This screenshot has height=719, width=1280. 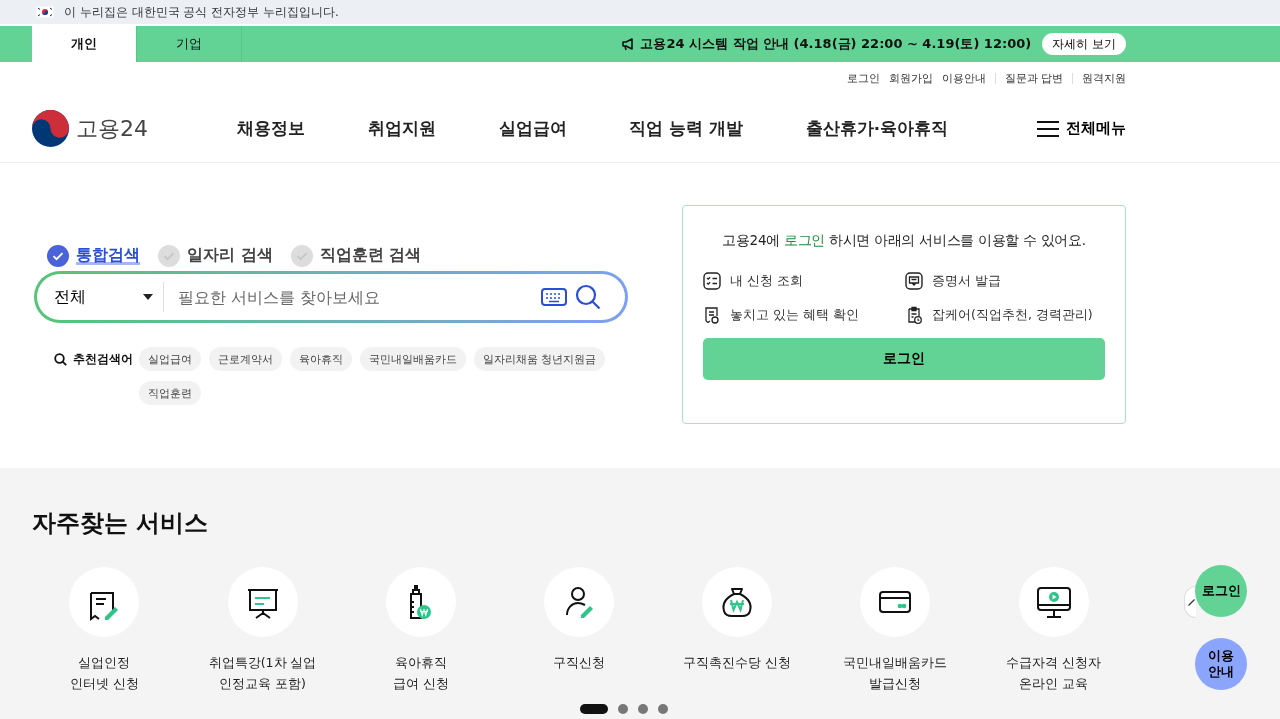 I want to click on search-type-radio: 일자리 검색, so click(x=215, y=255).